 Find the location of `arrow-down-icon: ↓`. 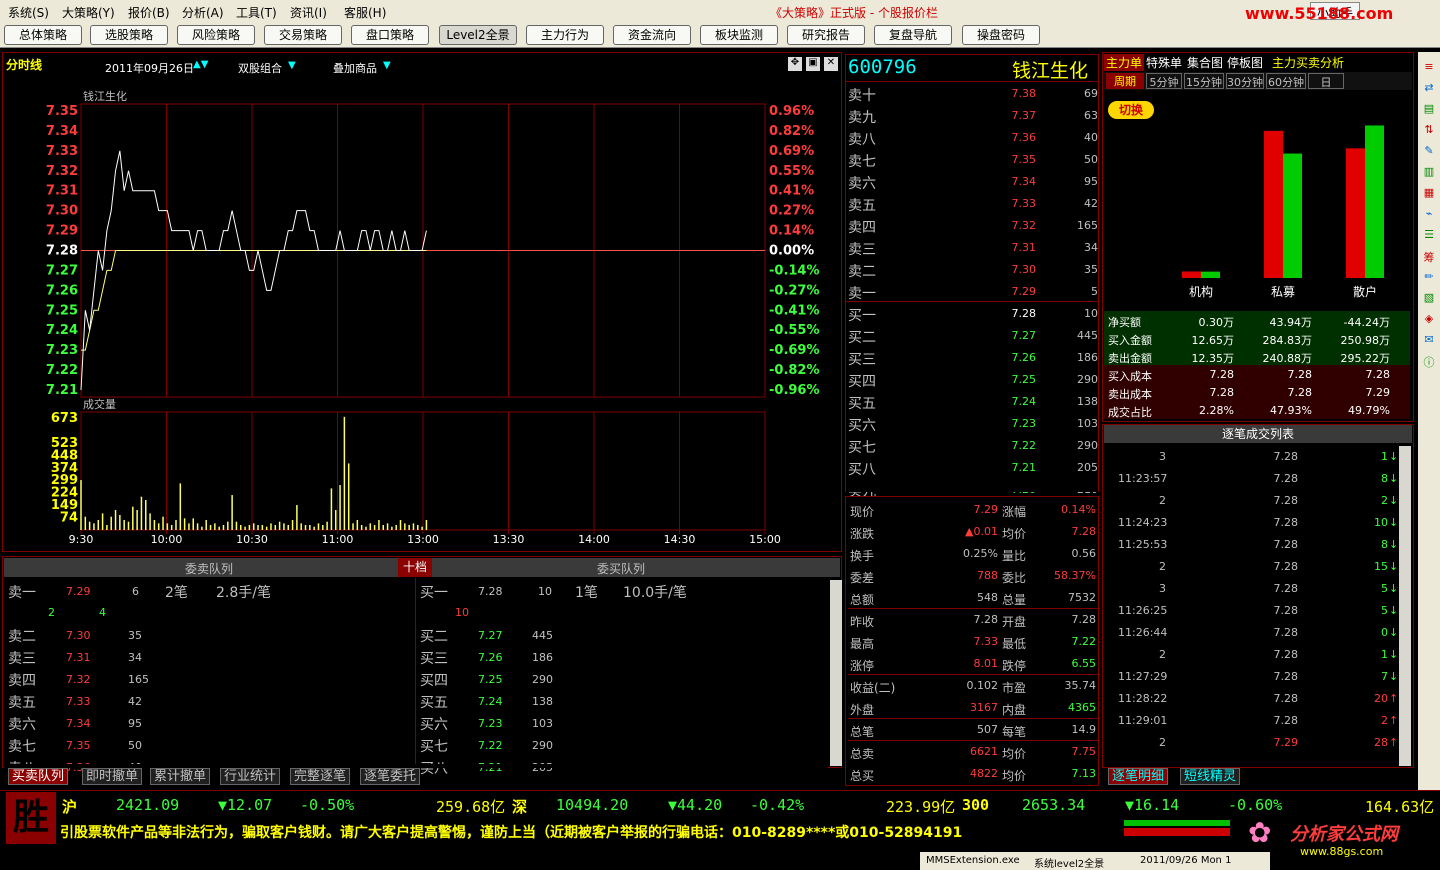

arrow-down-icon: ↓ is located at coordinates (1394, 478).